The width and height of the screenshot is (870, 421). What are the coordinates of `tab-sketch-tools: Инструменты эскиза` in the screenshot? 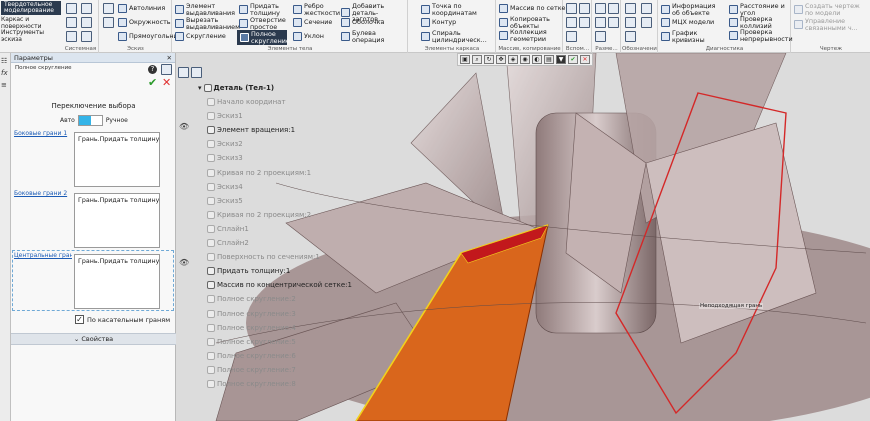 It's located at (31, 36).